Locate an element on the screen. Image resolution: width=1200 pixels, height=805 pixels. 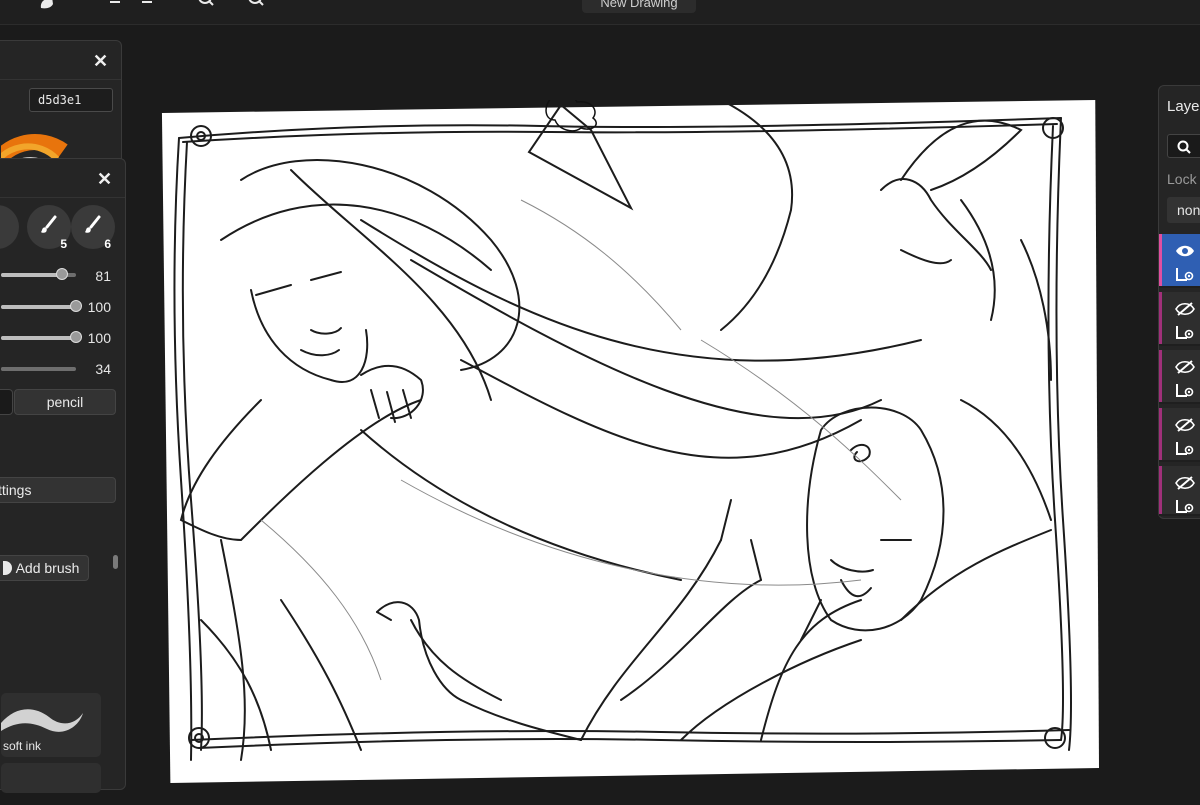
plus-circle-icon is located at coordinates (7, 568).